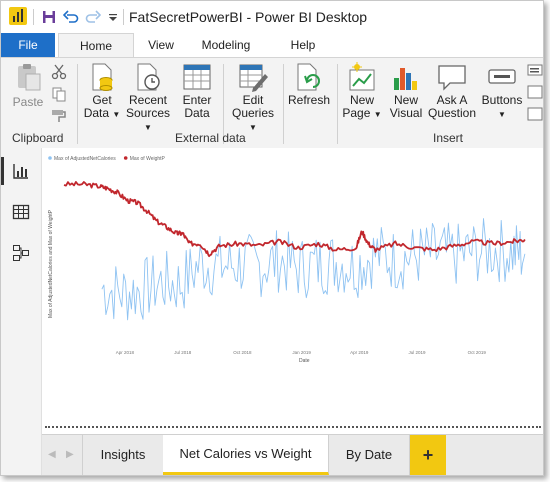 The image size is (550, 482). I want to click on insert-group-label: Insert, so click(448, 138).